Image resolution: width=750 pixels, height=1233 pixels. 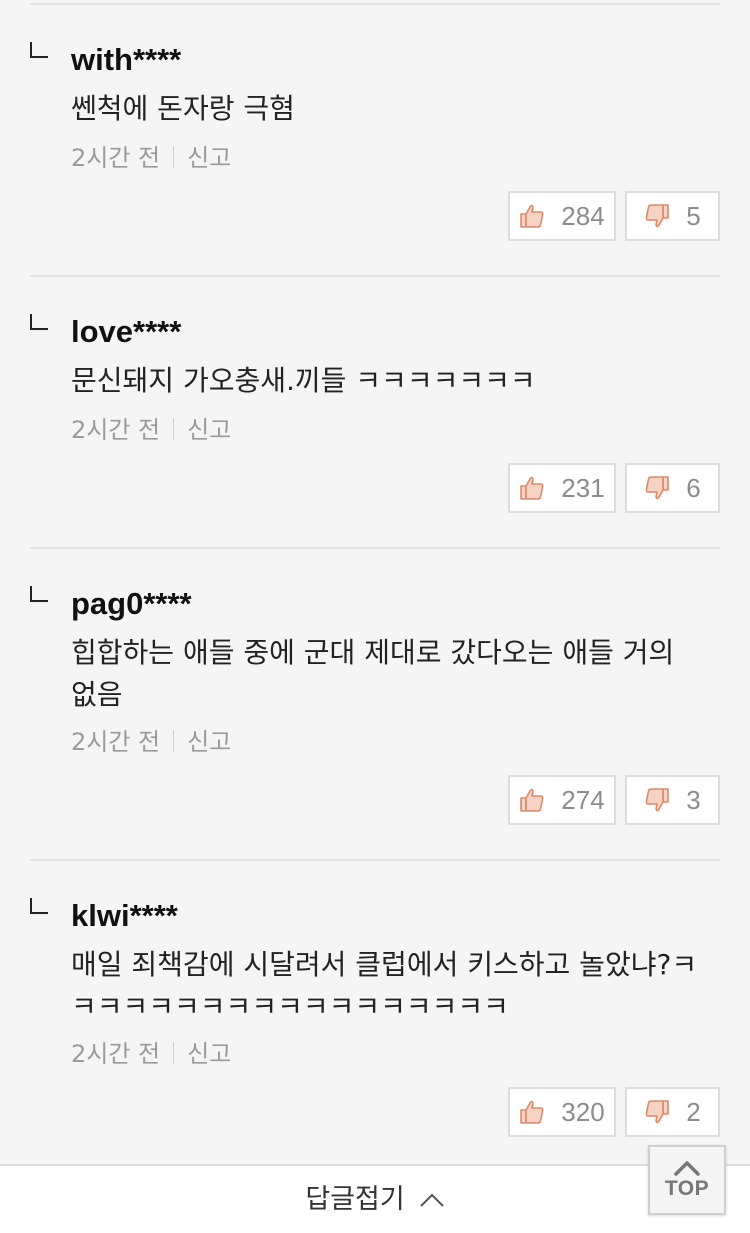 What do you see at coordinates (303, 380) in the screenshot?
I see `comment-text: 문신돼지 가오충새.끼들 ㅋㅋㅋㅋㅋㅋㅋ` at bounding box center [303, 380].